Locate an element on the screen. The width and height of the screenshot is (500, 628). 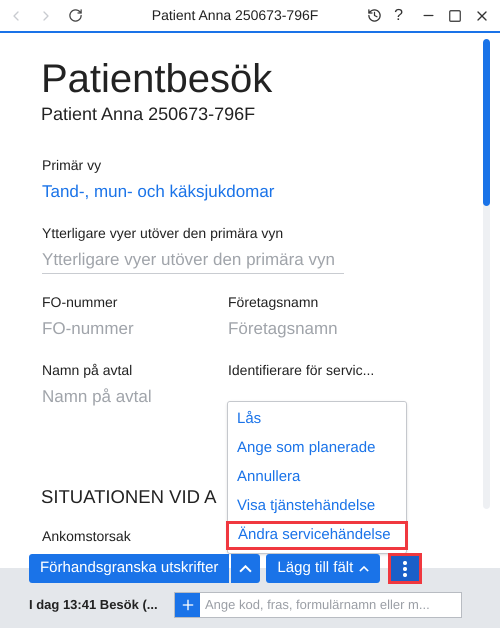
window-title: Patient Anna 250673-796F is located at coordinates (235, 15).